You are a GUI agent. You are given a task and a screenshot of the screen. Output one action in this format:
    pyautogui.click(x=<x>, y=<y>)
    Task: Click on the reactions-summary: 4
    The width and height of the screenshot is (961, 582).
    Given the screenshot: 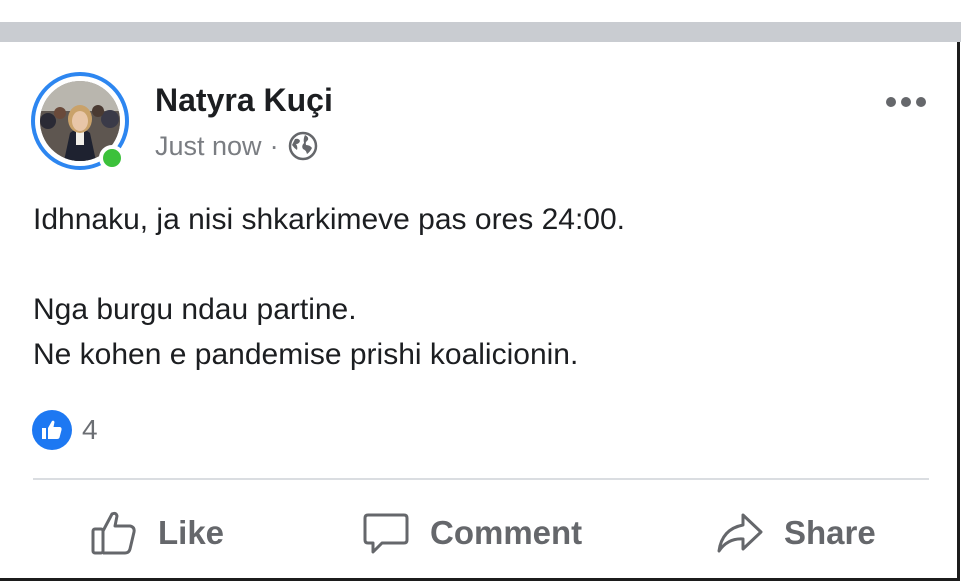 What is the action you would take?
    pyautogui.click(x=65, y=430)
    